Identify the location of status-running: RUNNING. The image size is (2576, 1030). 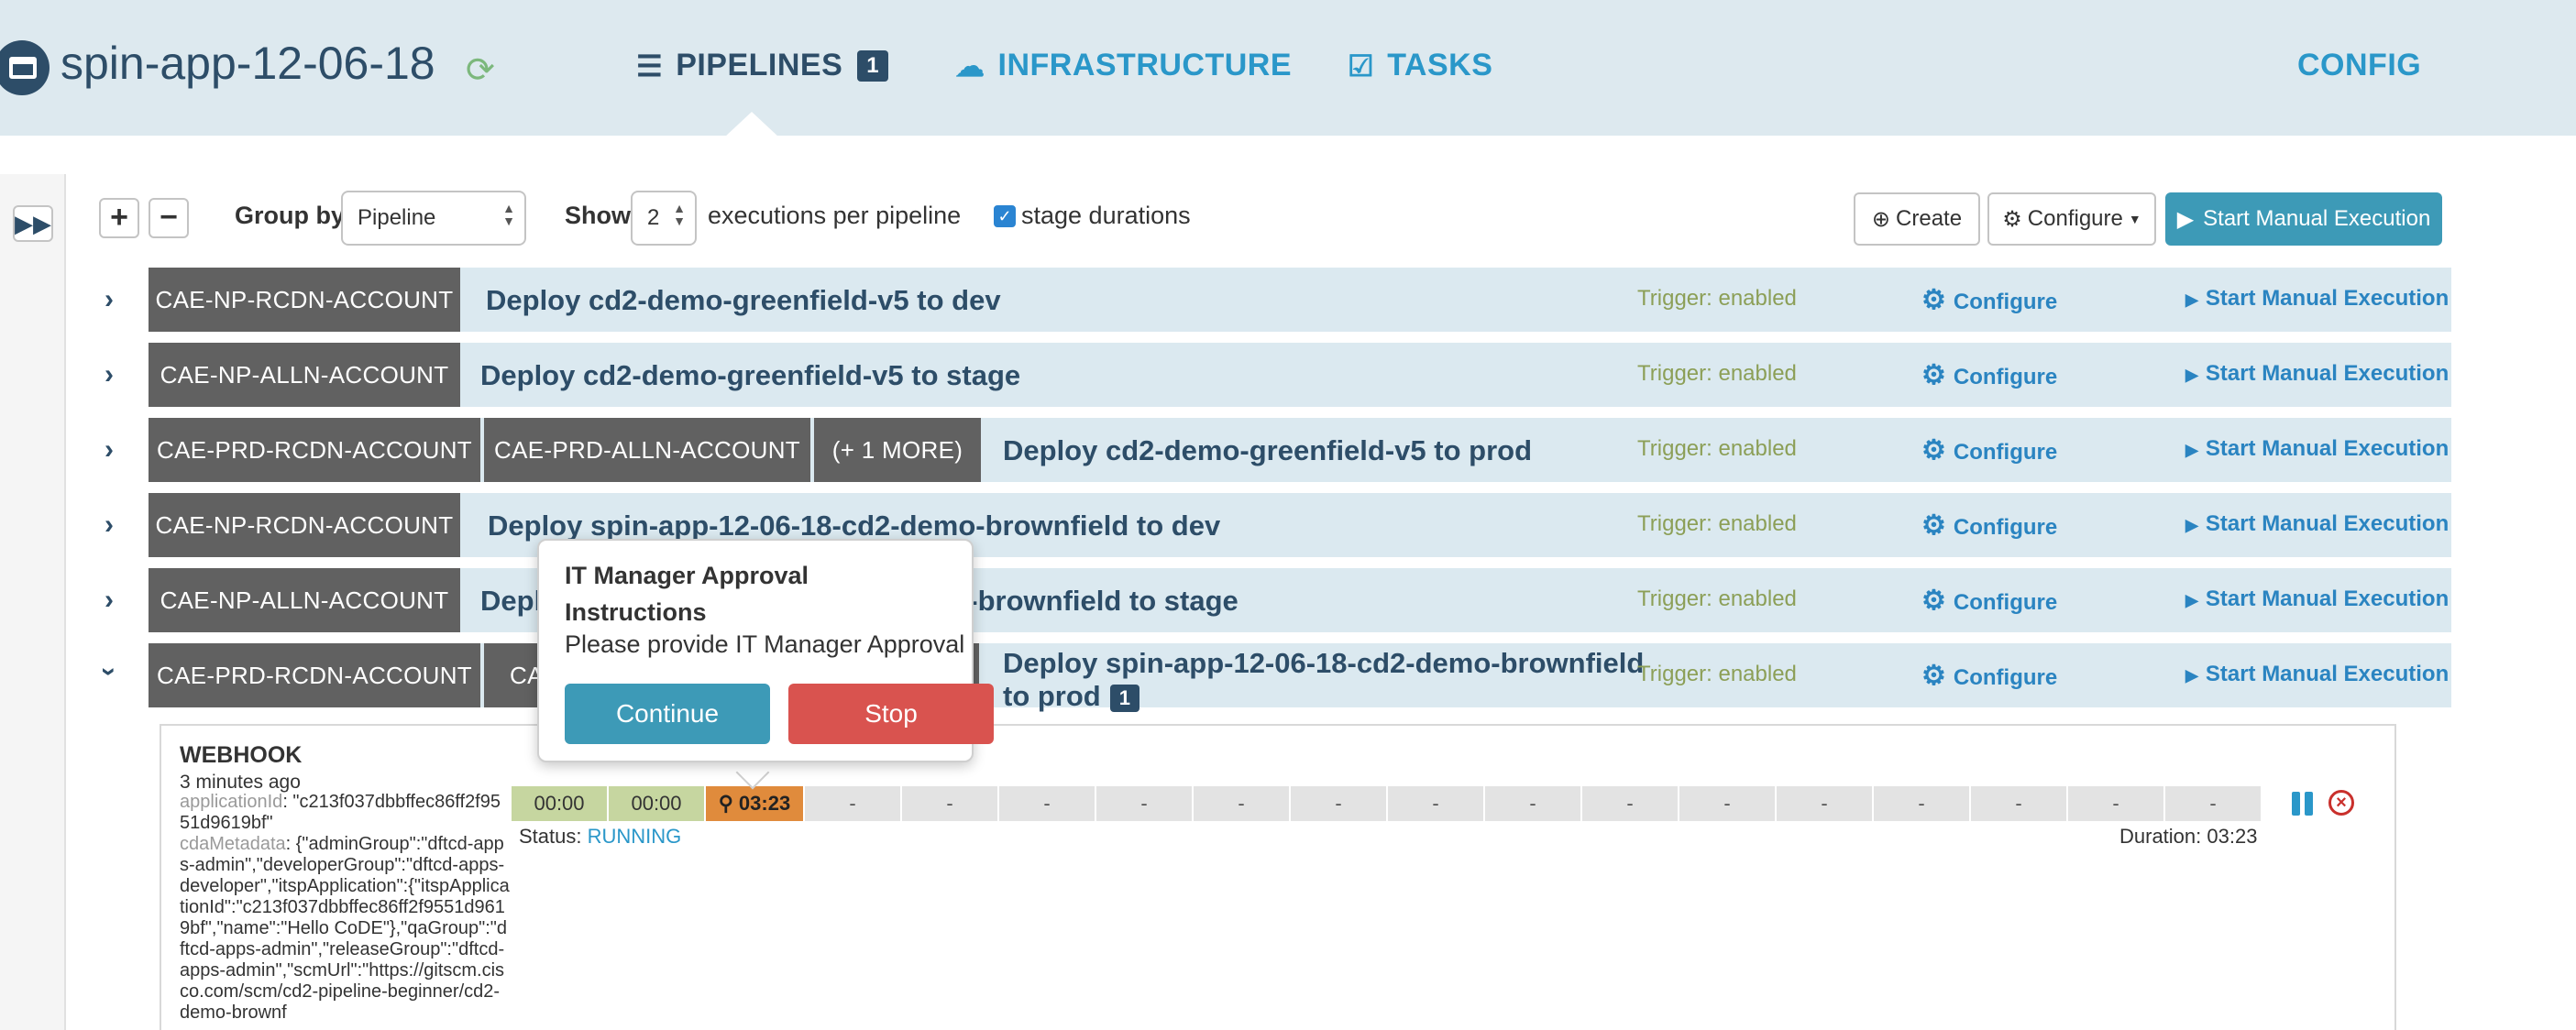
(635, 836).